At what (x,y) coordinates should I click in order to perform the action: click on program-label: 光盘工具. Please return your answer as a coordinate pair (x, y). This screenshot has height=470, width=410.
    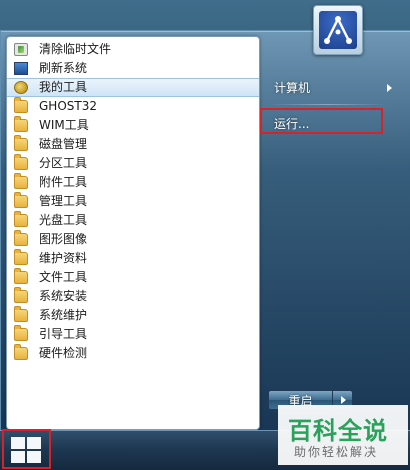
    Looking at the image, I should click on (63, 220).